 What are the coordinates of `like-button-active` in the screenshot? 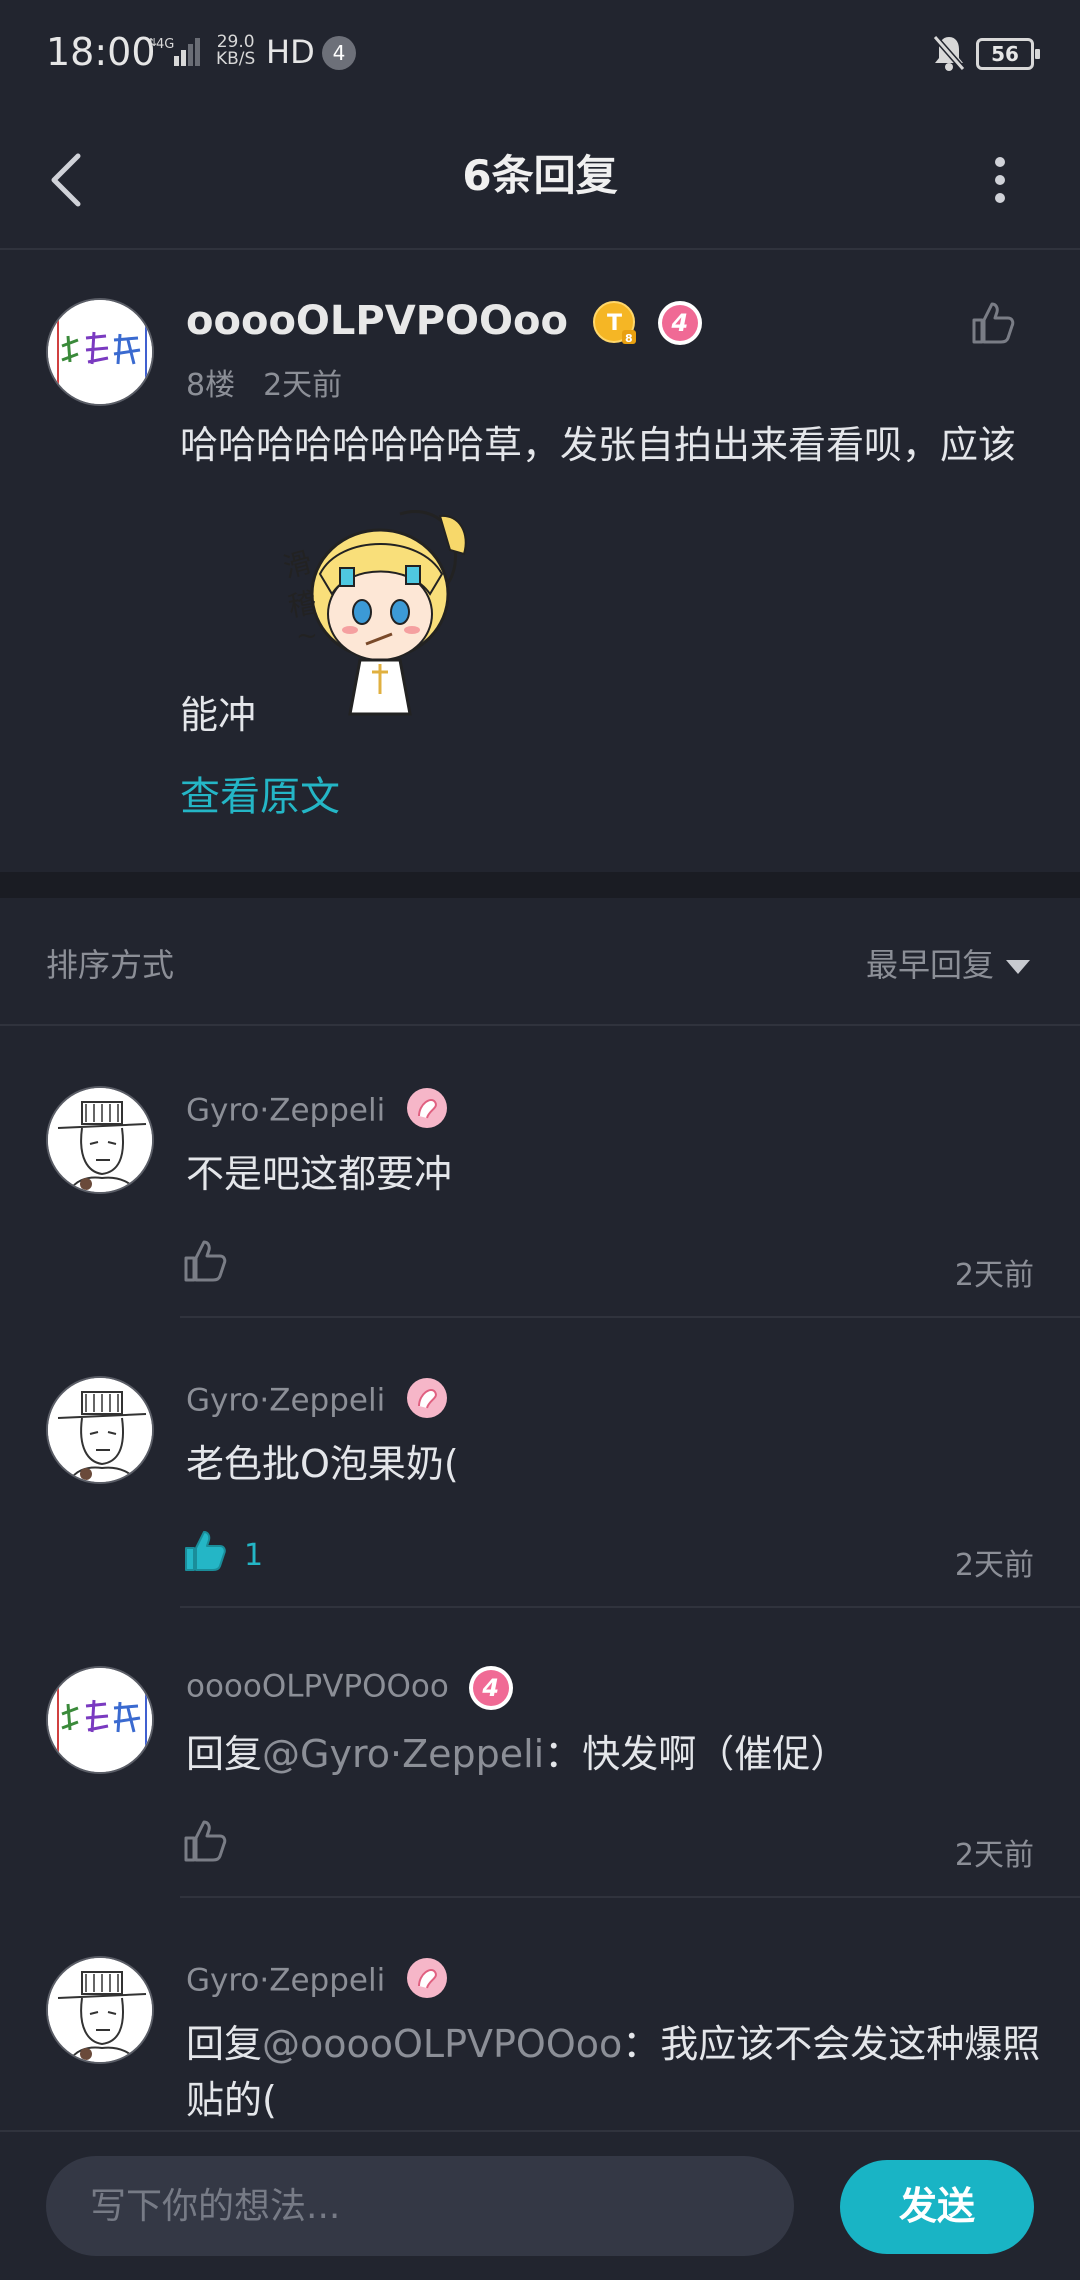 It's located at (205, 1553).